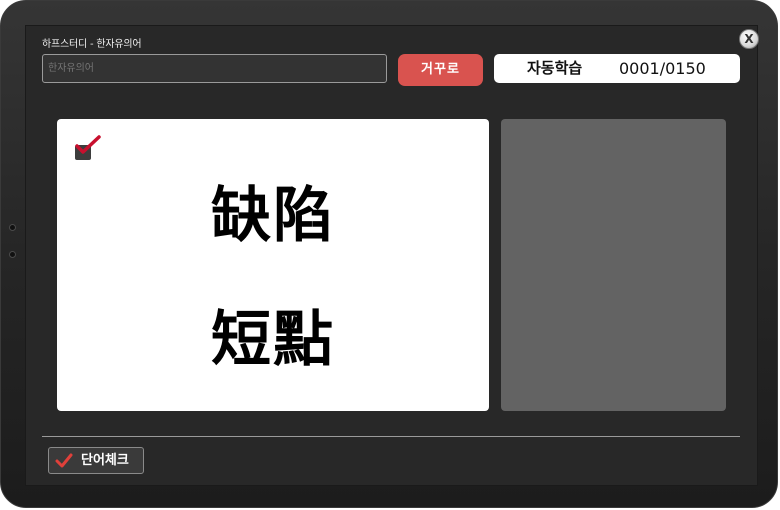 The height and width of the screenshot is (510, 780). I want to click on close-button: X, so click(749, 39).